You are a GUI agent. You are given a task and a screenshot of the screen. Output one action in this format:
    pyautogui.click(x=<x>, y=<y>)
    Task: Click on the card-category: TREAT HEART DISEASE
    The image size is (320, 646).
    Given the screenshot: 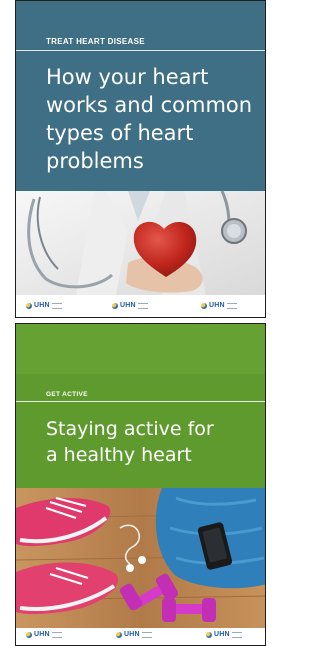 What is the action you would take?
    pyautogui.click(x=95, y=41)
    